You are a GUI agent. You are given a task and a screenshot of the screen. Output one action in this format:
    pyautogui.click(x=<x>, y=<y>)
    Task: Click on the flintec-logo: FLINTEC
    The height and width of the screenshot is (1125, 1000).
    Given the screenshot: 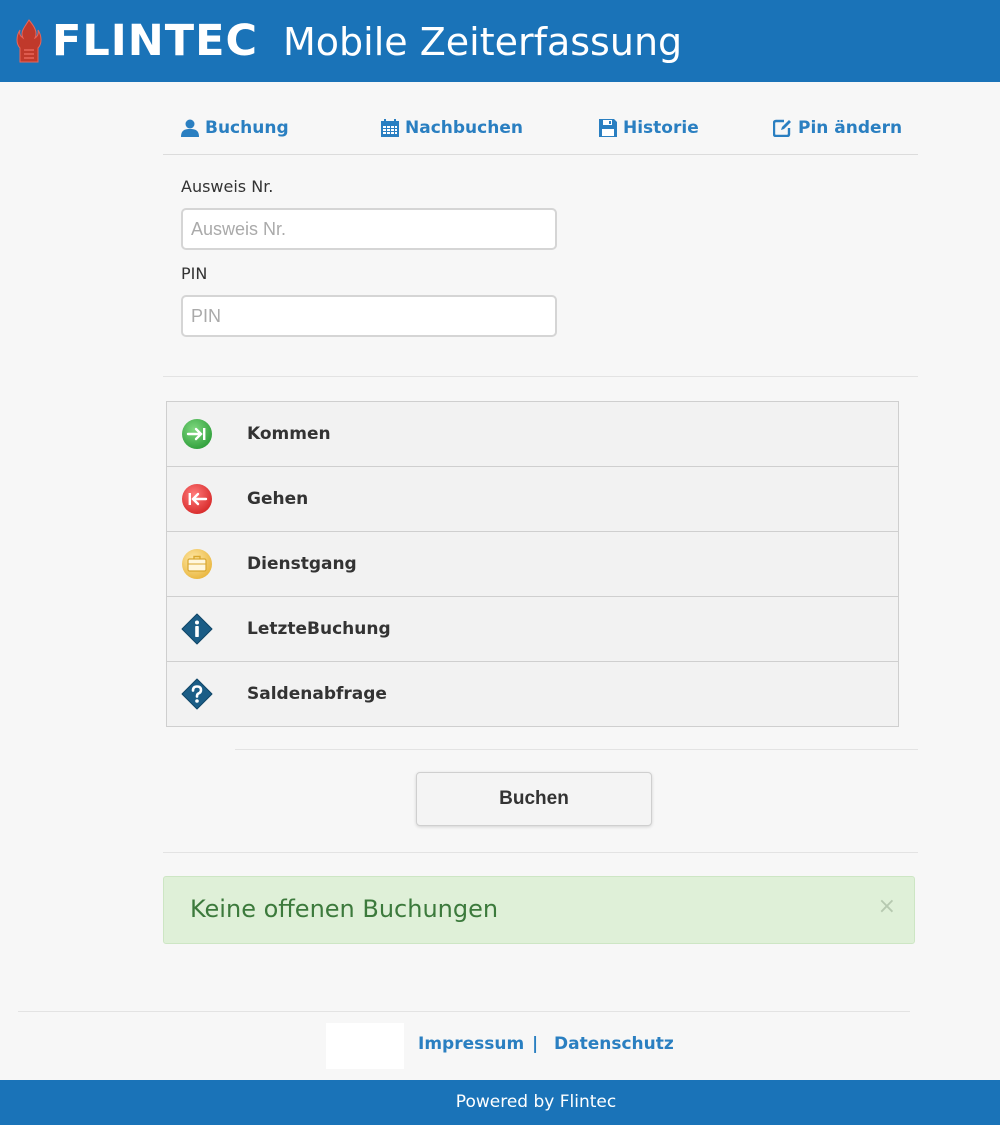 What is the action you would take?
    pyautogui.click(x=136, y=41)
    